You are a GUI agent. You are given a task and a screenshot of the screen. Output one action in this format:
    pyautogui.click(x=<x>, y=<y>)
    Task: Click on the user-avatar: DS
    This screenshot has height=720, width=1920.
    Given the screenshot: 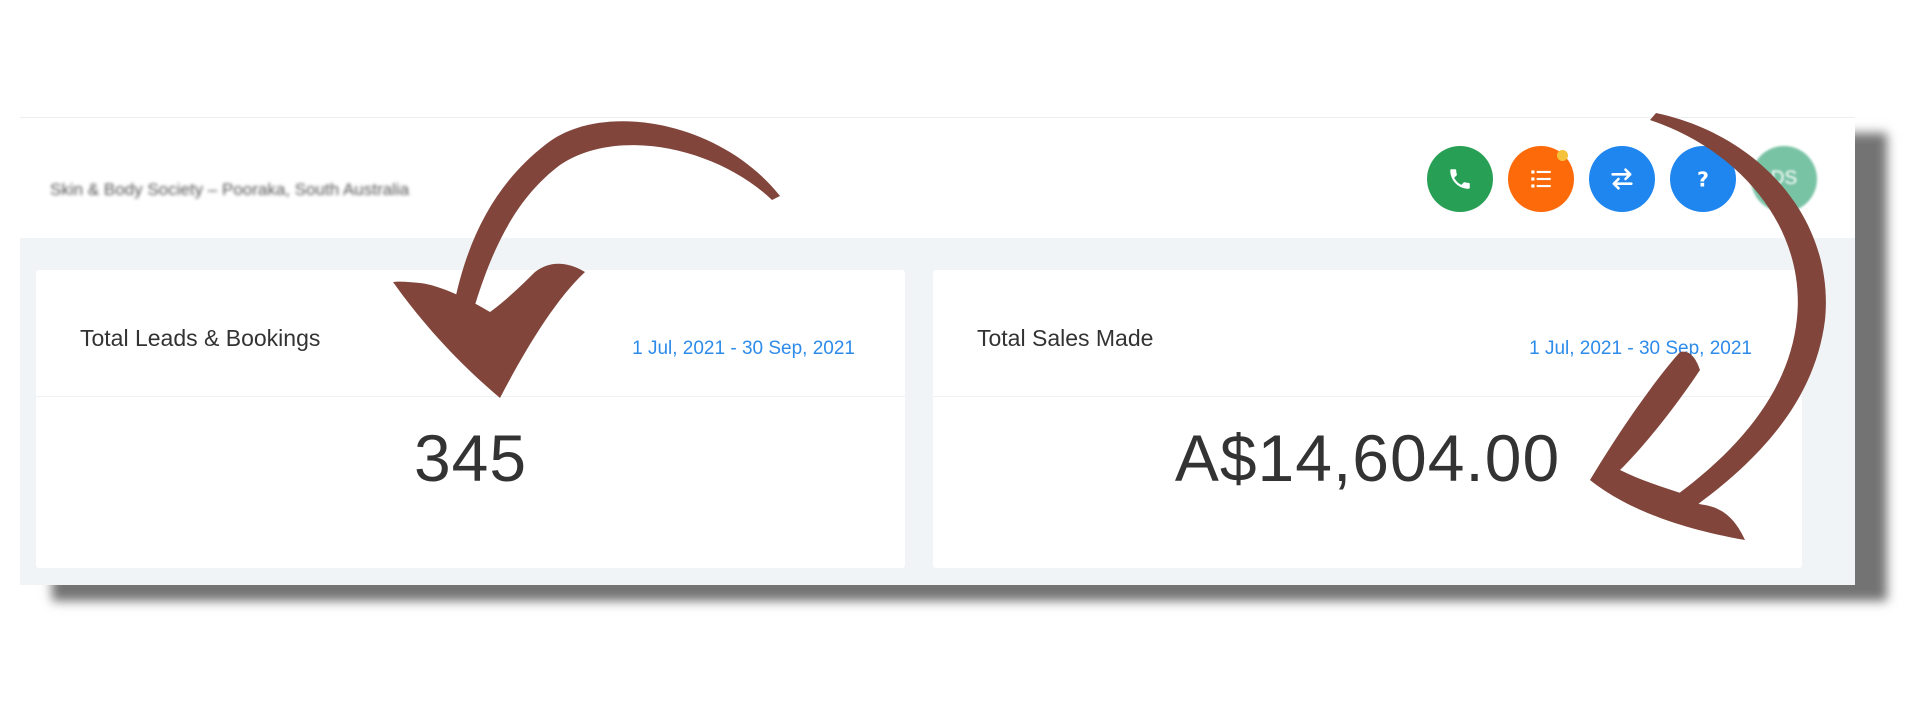 What is the action you would take?
    pyautogui.click(x=1784, y=179)
    